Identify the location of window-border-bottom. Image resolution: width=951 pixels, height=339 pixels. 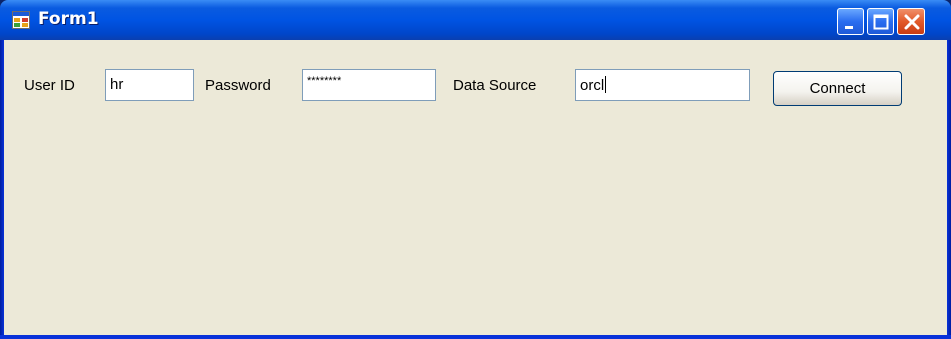
(475, 337).